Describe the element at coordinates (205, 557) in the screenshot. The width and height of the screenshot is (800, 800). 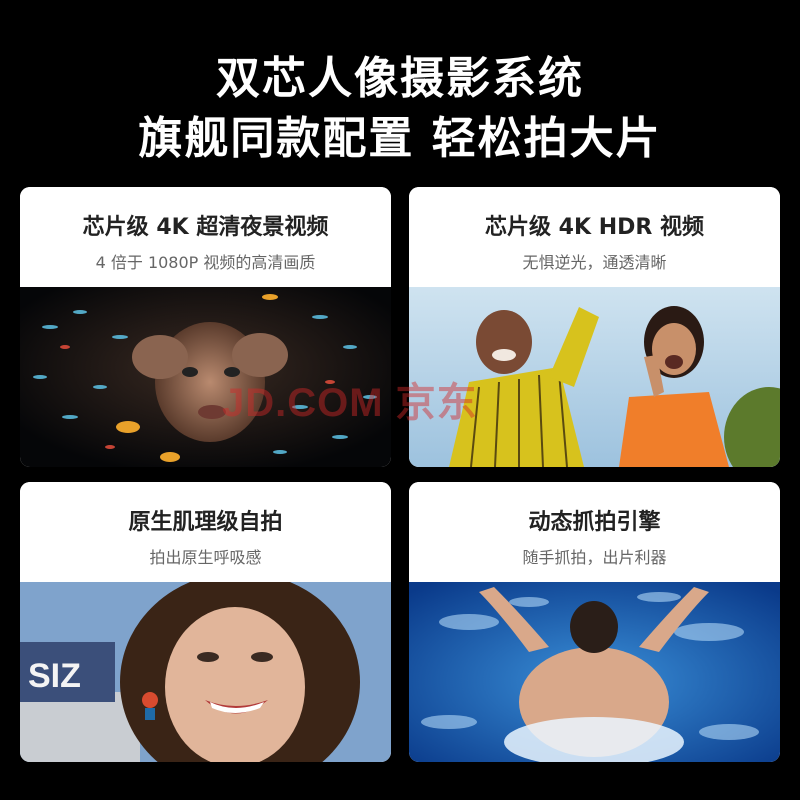
I see `card-subtitle: 拍出原生呼吸感` at that location.